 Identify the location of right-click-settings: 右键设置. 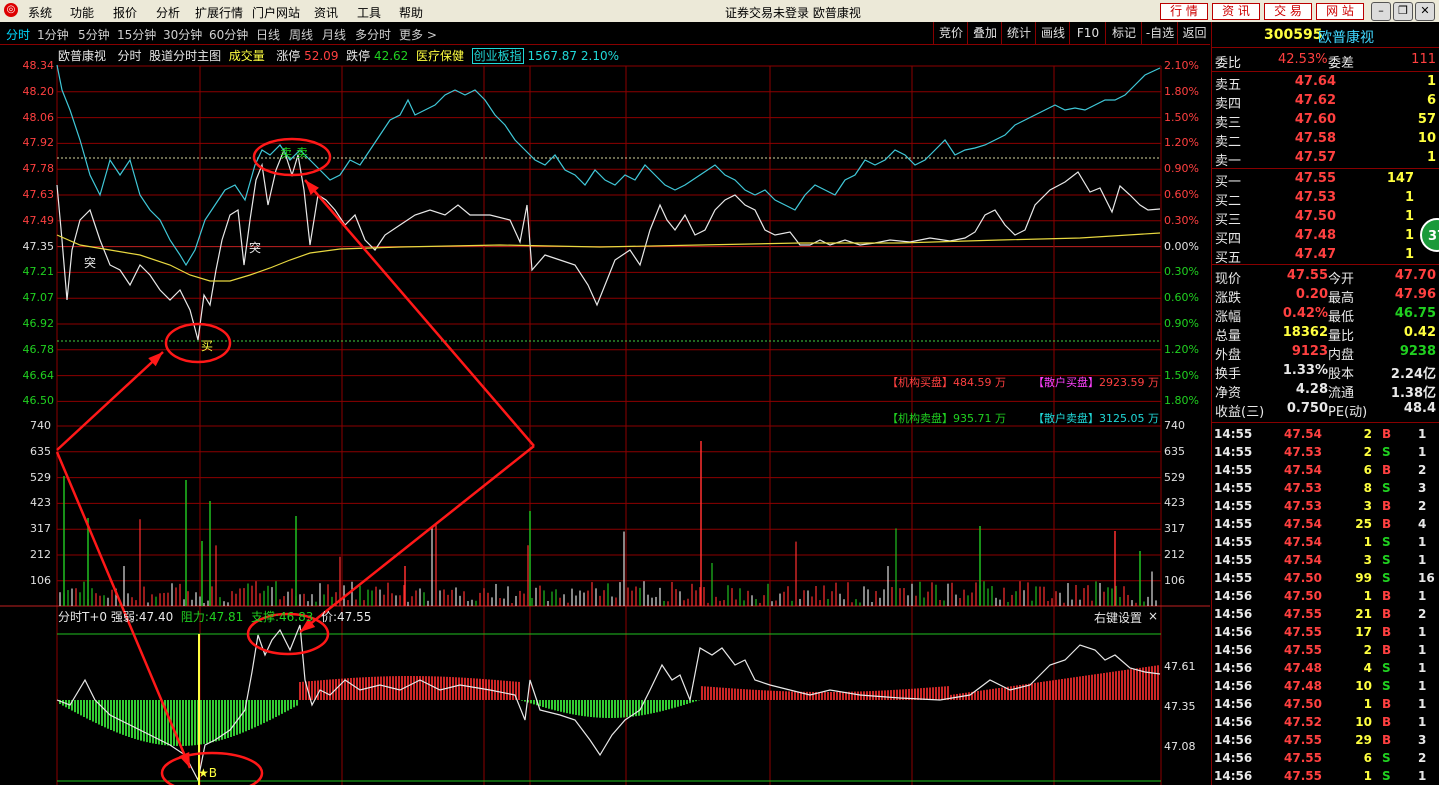
(1118, 617).